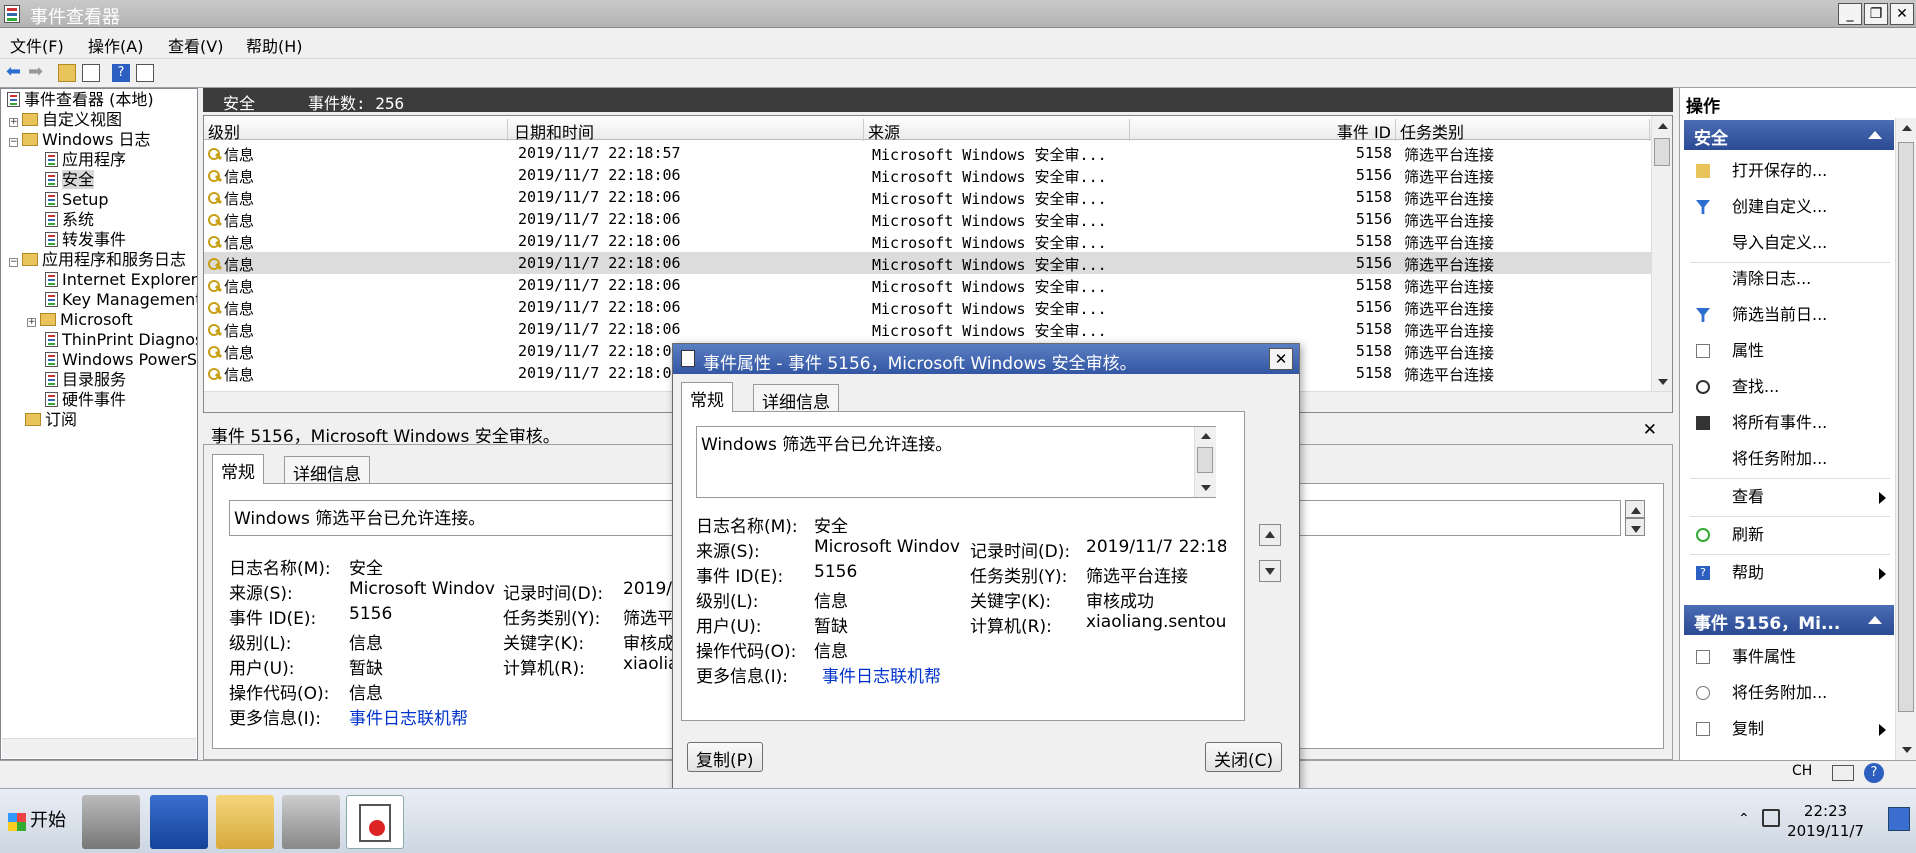 The width and height of the screenshot is (1916, 853). I want to click on column-event-id: 事件 ID, so click(1265, 130).